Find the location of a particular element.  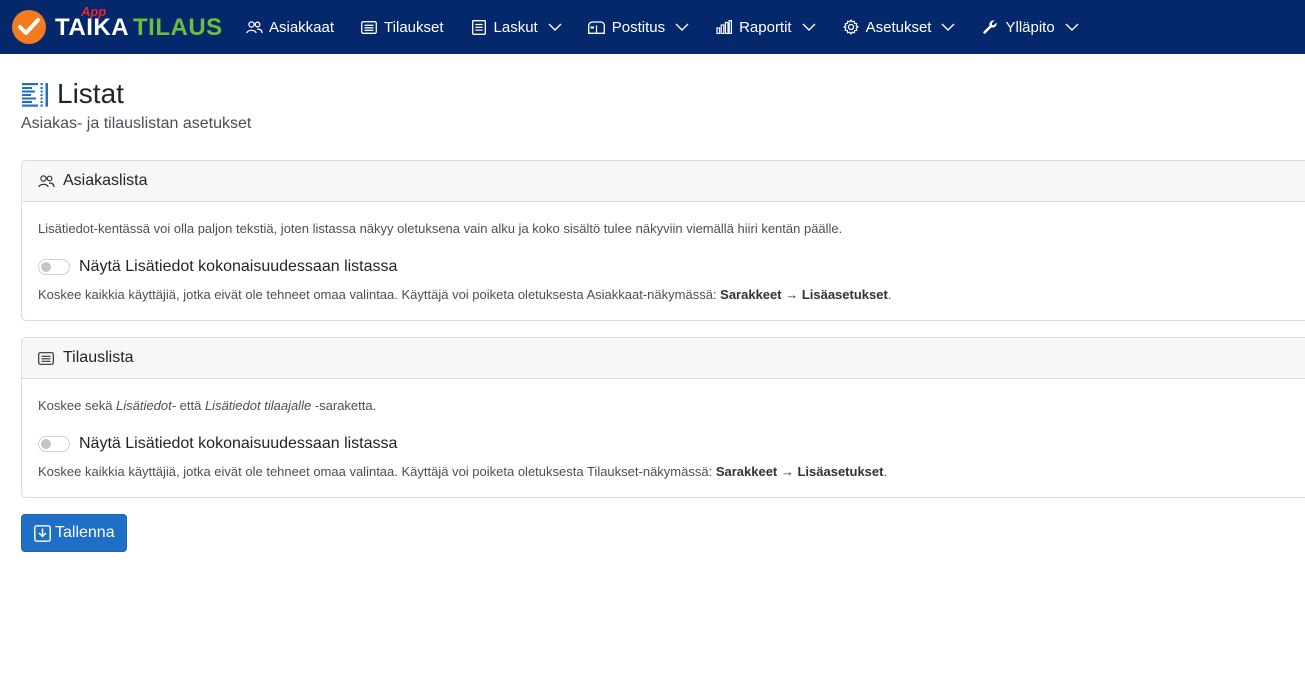

nav-item-label: Laskut is located at coordinates (515, 27).